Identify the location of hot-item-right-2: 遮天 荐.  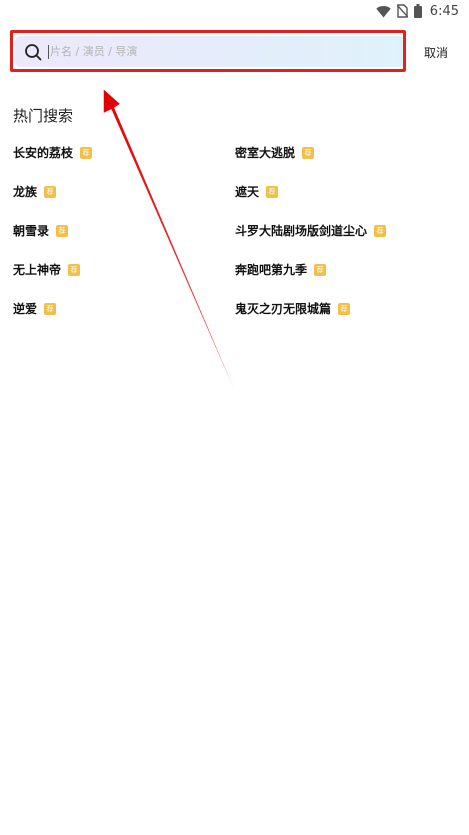
(257, 191).